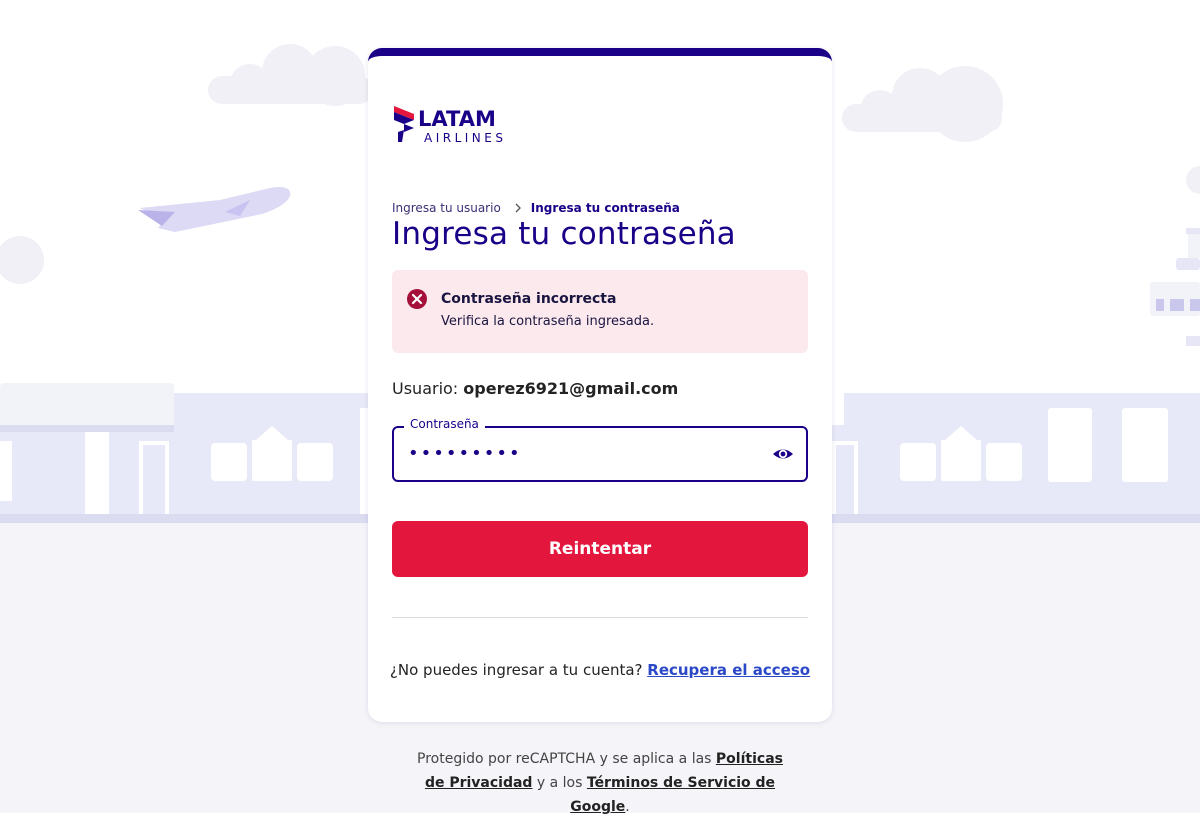  Describe the element at coordinates (457, 119) in the screenshot. I see `logo-wordmark: LATAM` at that location.